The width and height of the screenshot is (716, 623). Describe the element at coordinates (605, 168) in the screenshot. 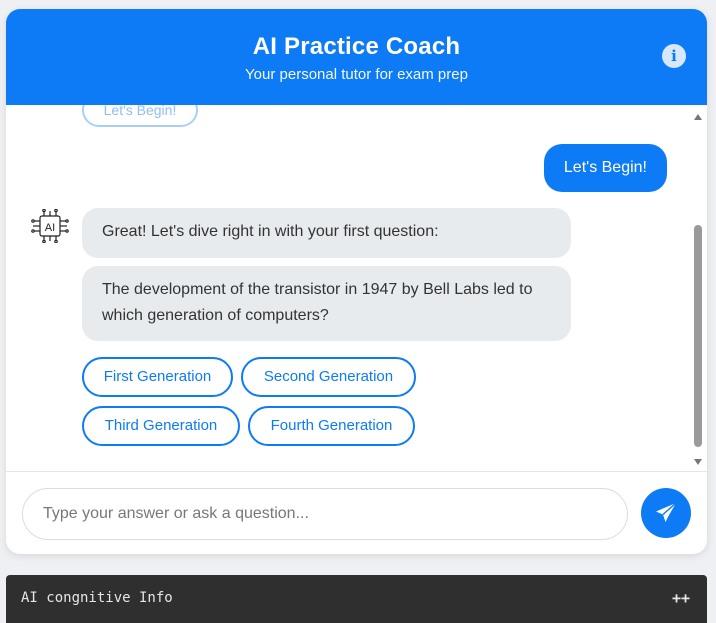

I see `user-message: Let's Begin!` at that location.